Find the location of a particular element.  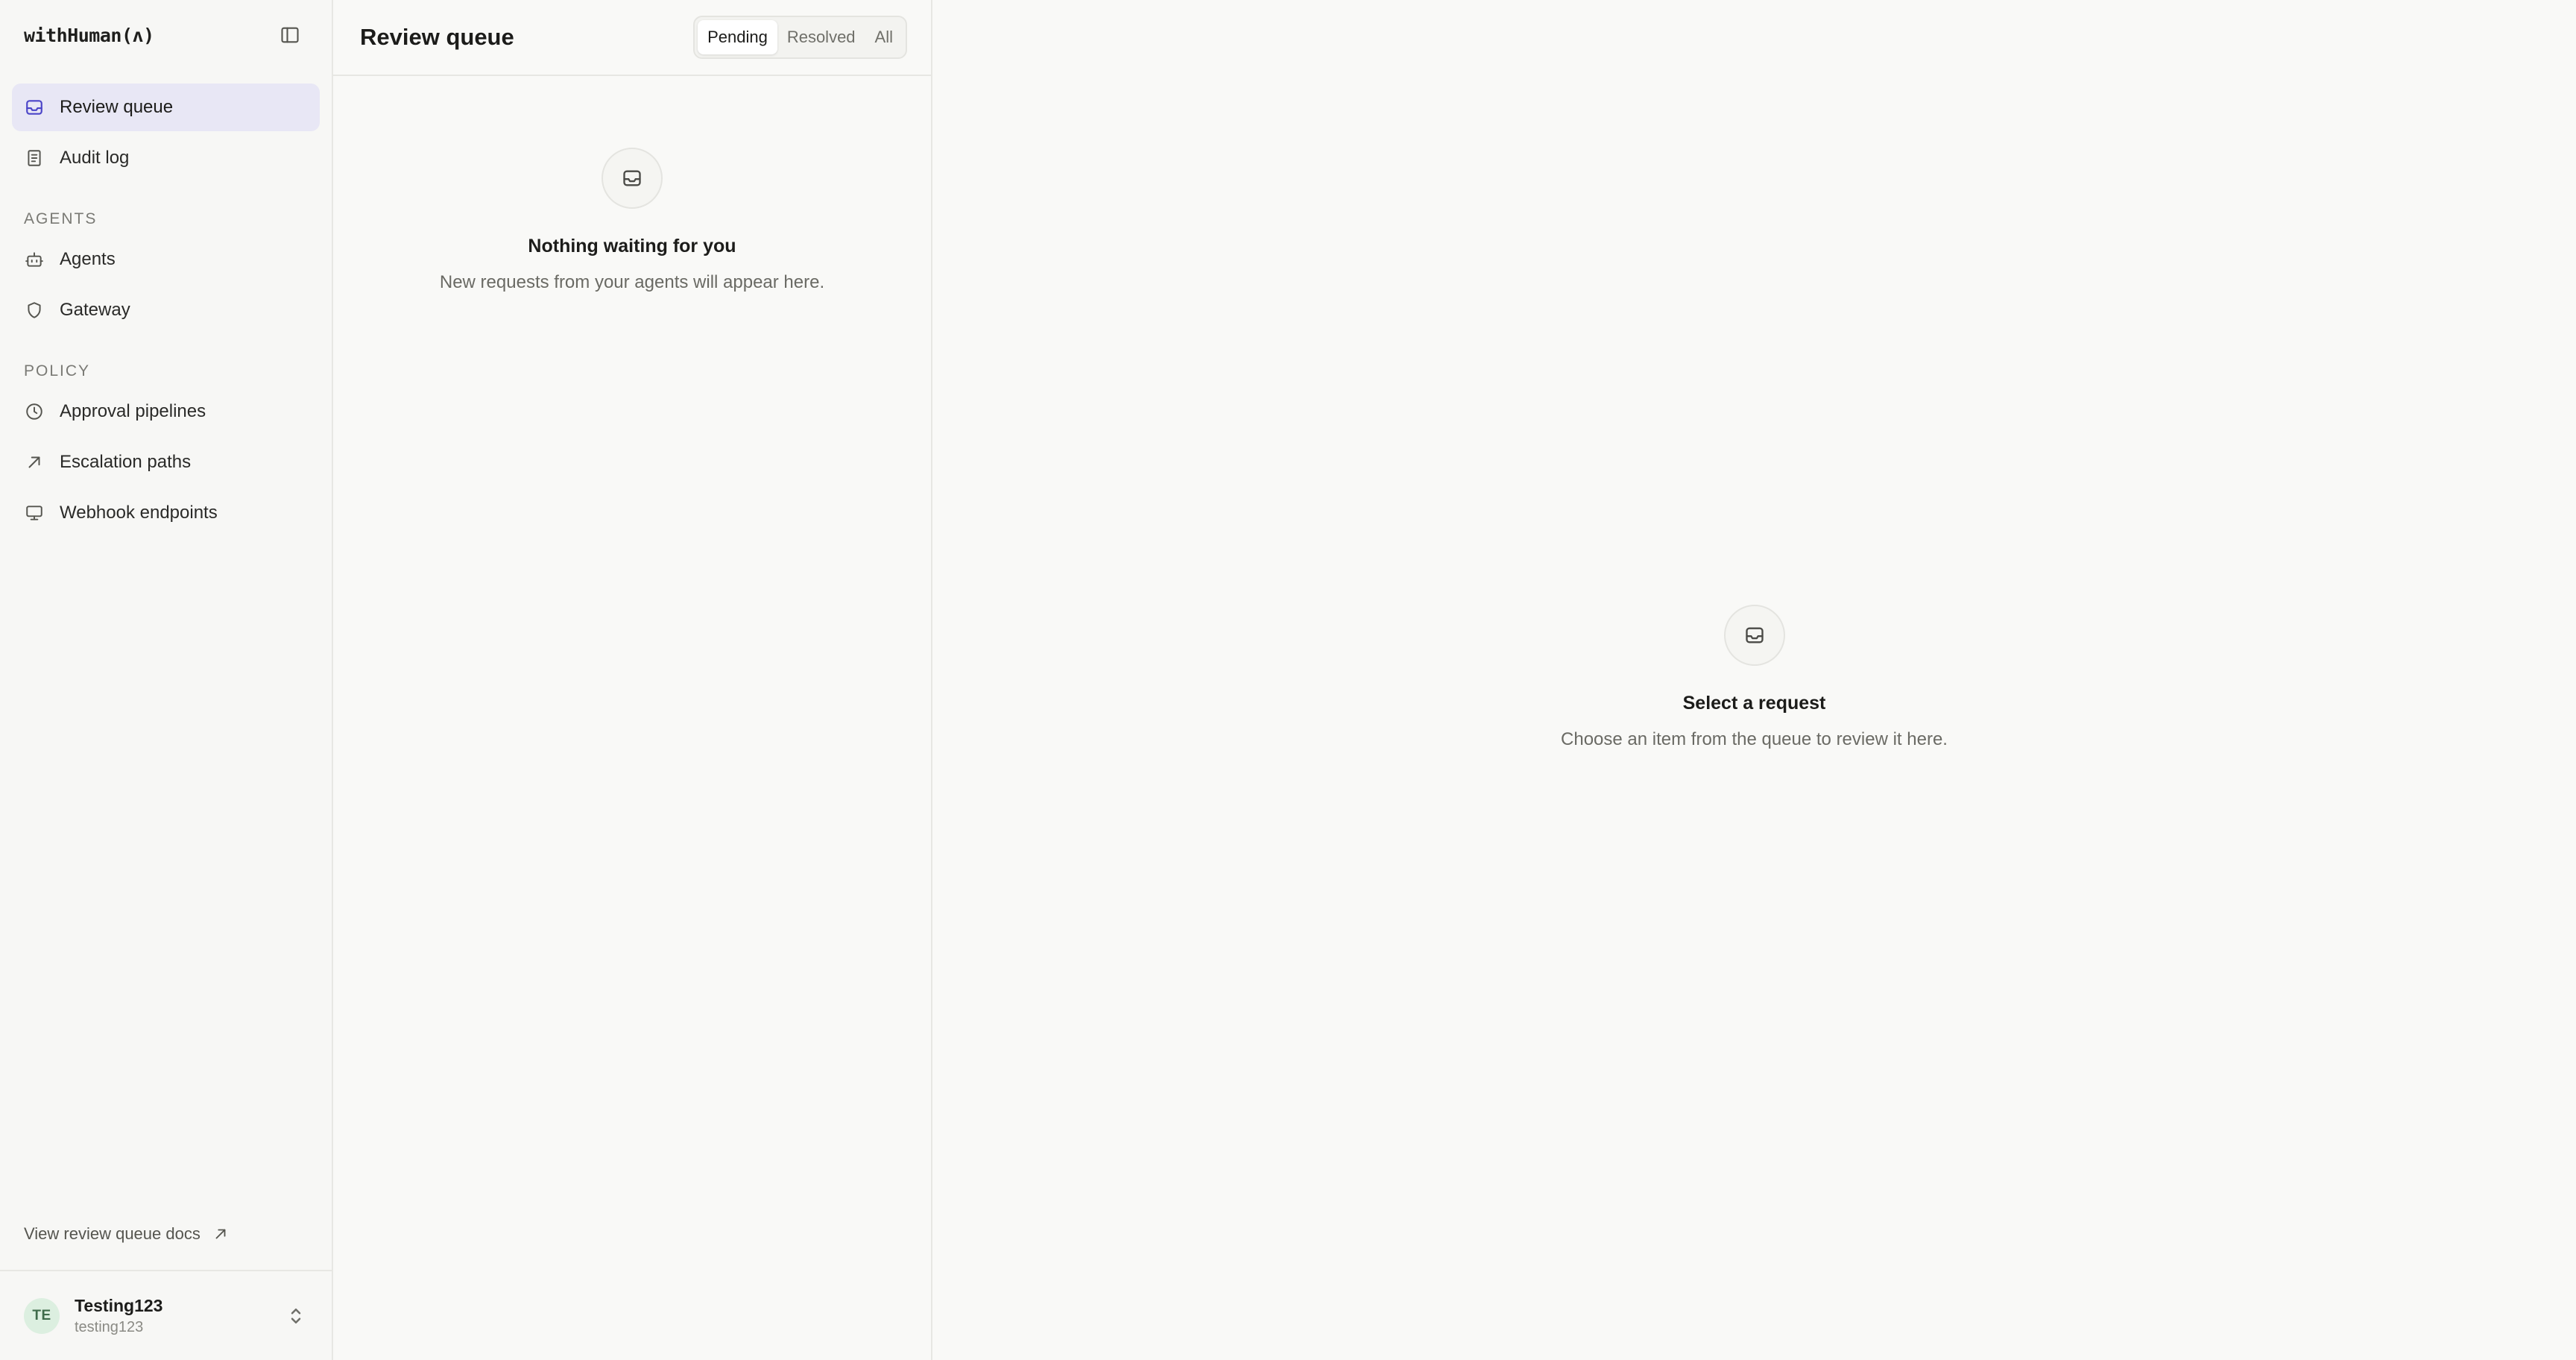

sidebar-panel-icon is located at coordinates (290, 35).